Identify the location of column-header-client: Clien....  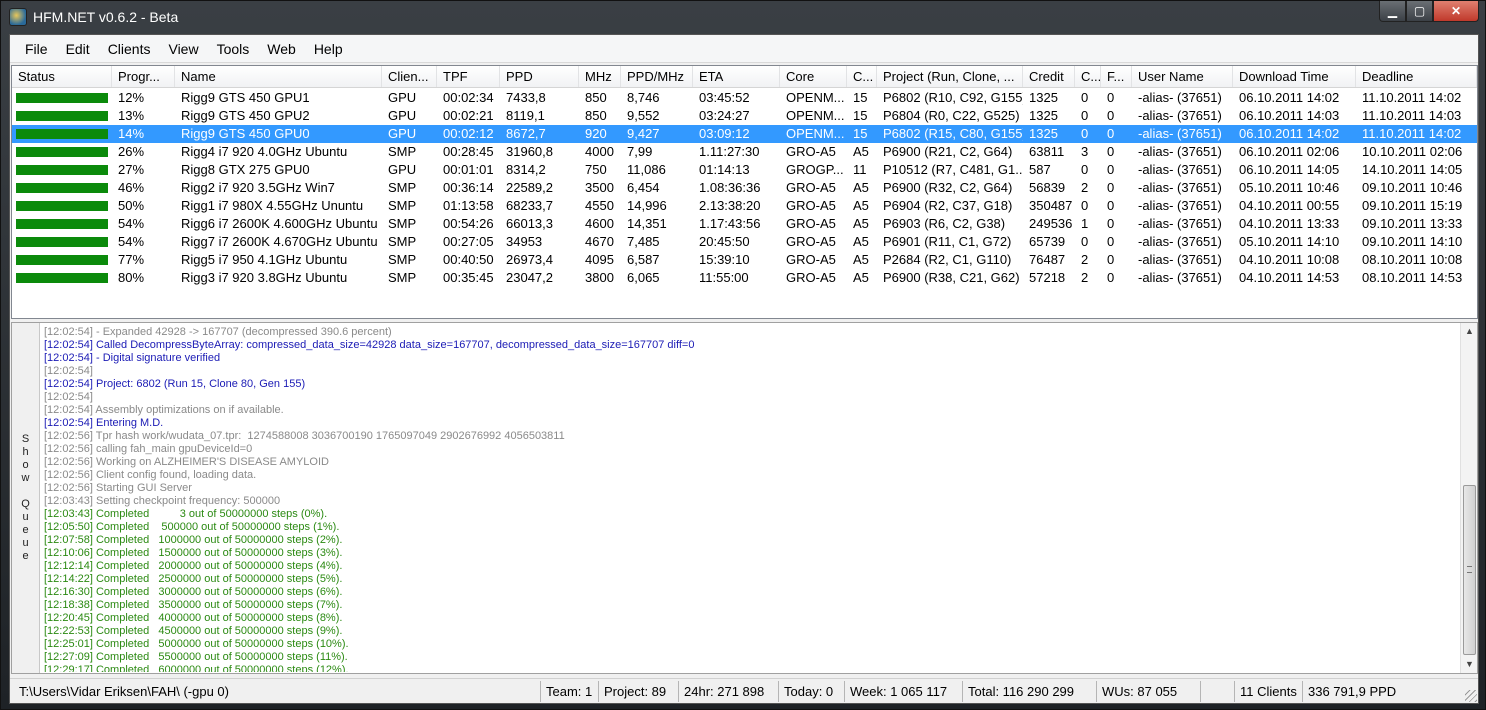
(409, 76).